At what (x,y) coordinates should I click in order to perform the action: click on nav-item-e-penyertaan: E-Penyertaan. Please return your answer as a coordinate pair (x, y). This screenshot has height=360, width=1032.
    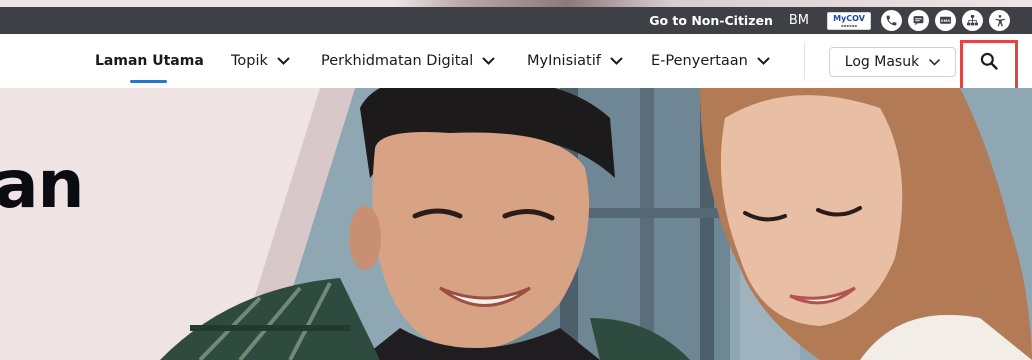
    Looking at the image, I should click on (710, 61).